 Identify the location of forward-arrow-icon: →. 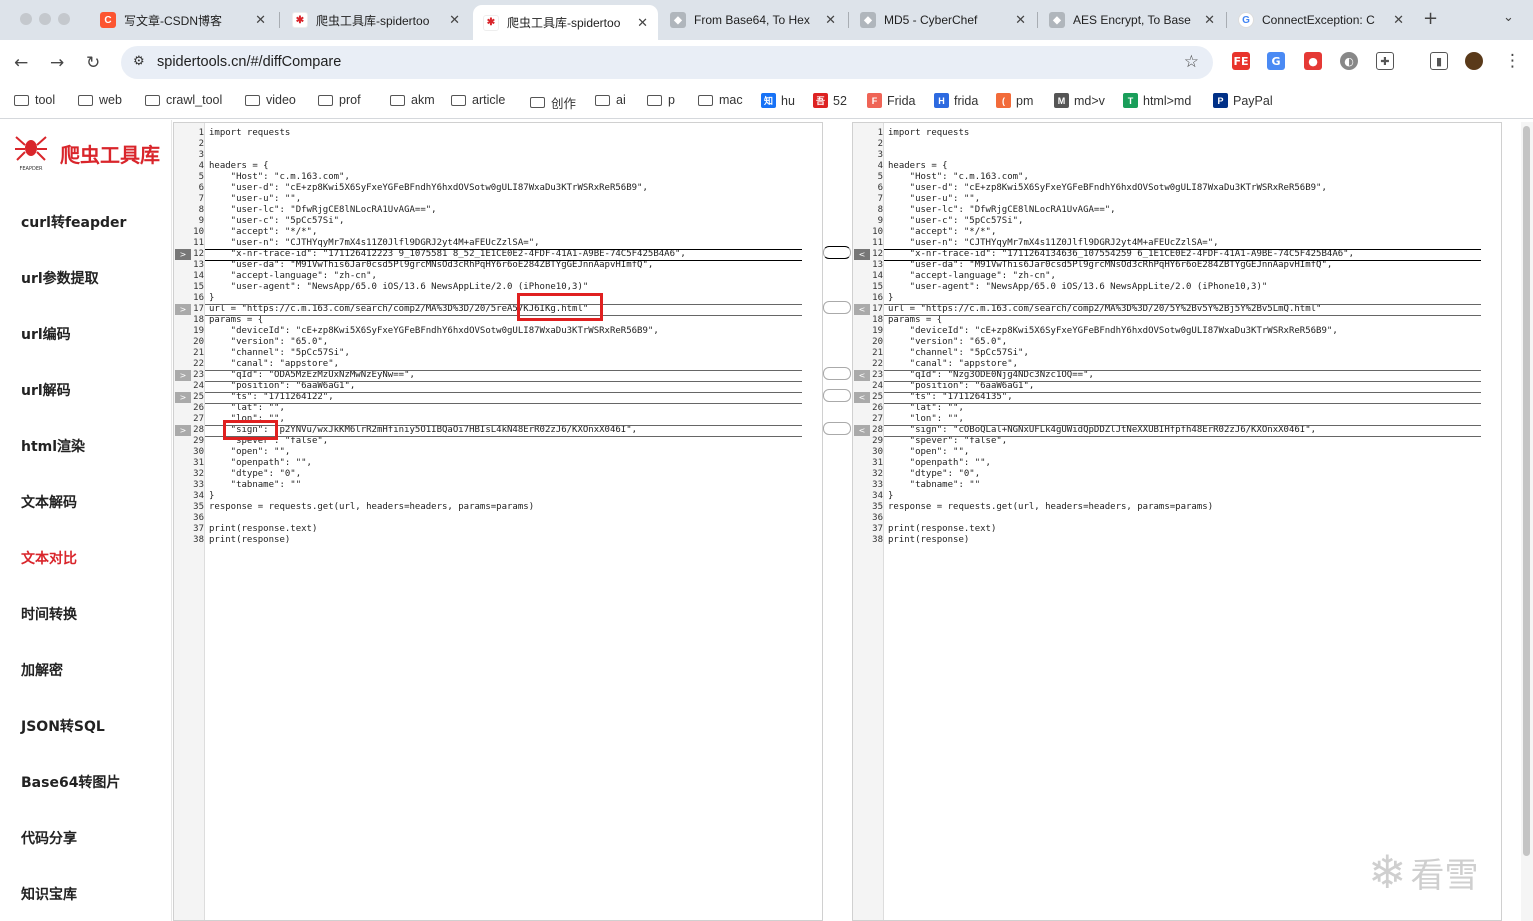
(57, 63).